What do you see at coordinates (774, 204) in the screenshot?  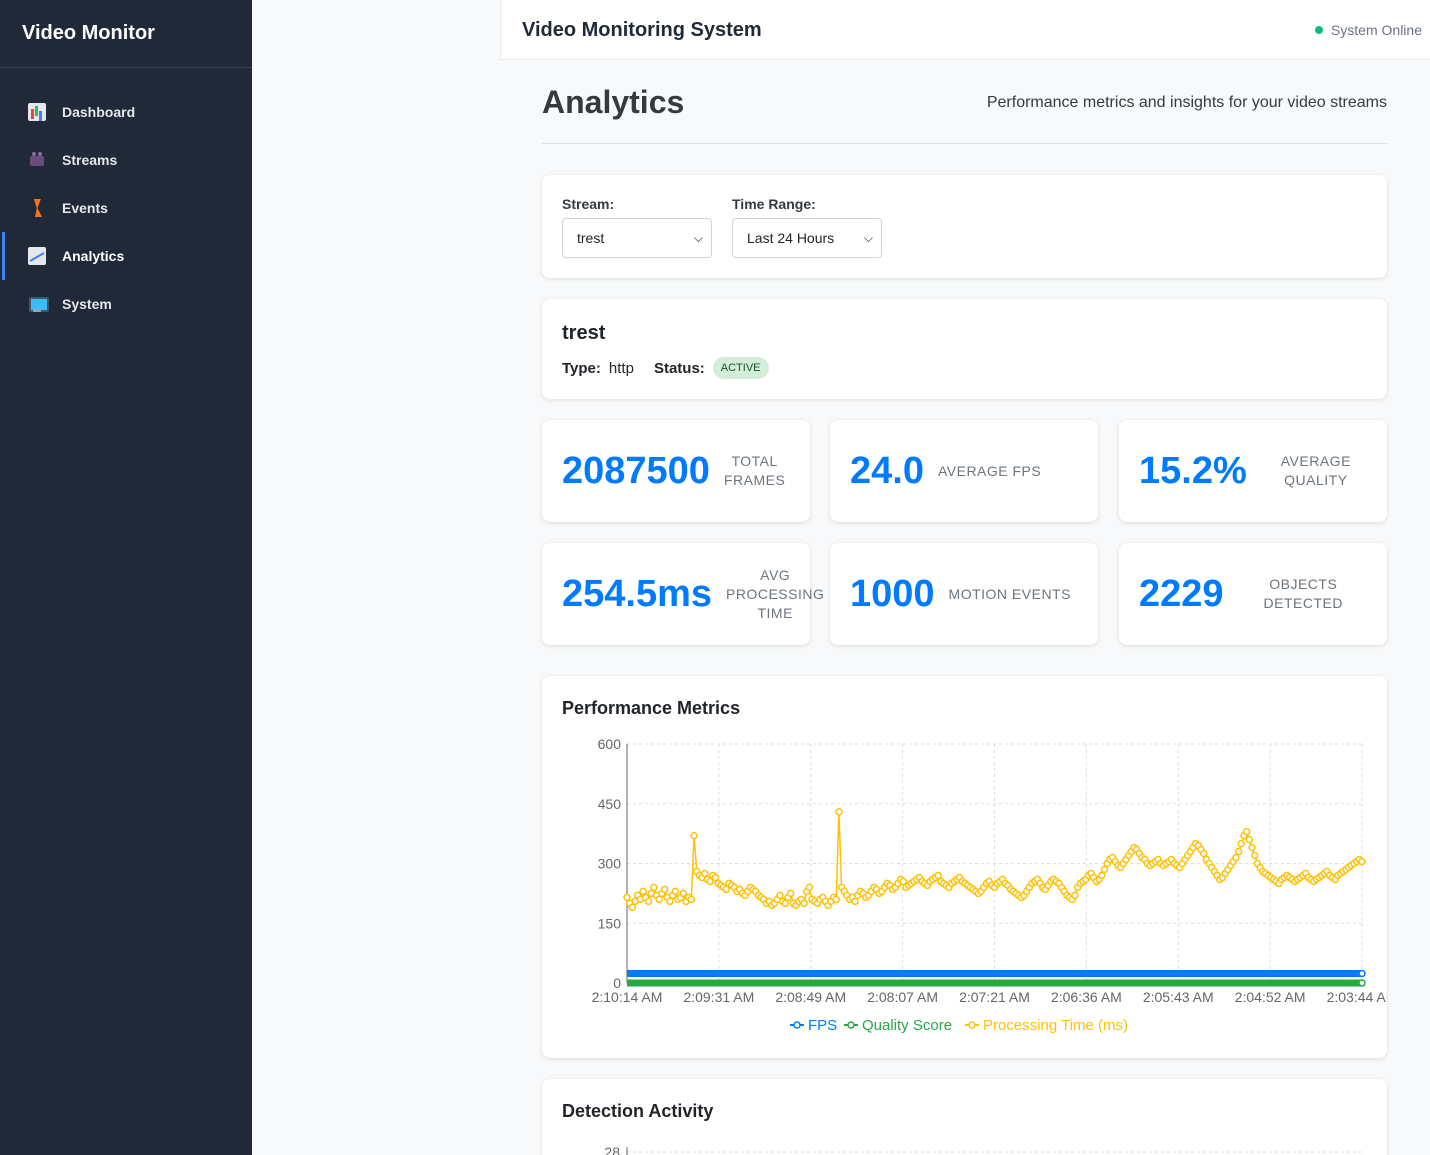 I see `time-range-label: Time Range:` at bounding box center [774, 204].